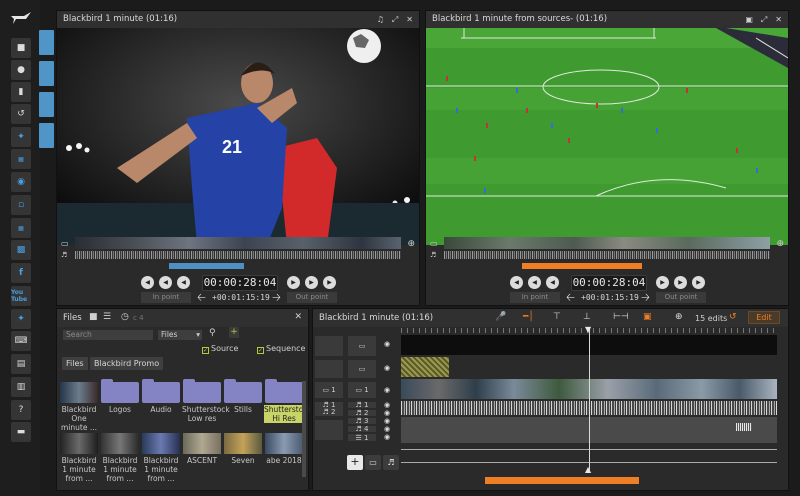 The height and width of the screenshot is (496, 800). I want to click on file-tile-shutterstock-hi-res: Shutterstock Hi Res, so click(288, 401).